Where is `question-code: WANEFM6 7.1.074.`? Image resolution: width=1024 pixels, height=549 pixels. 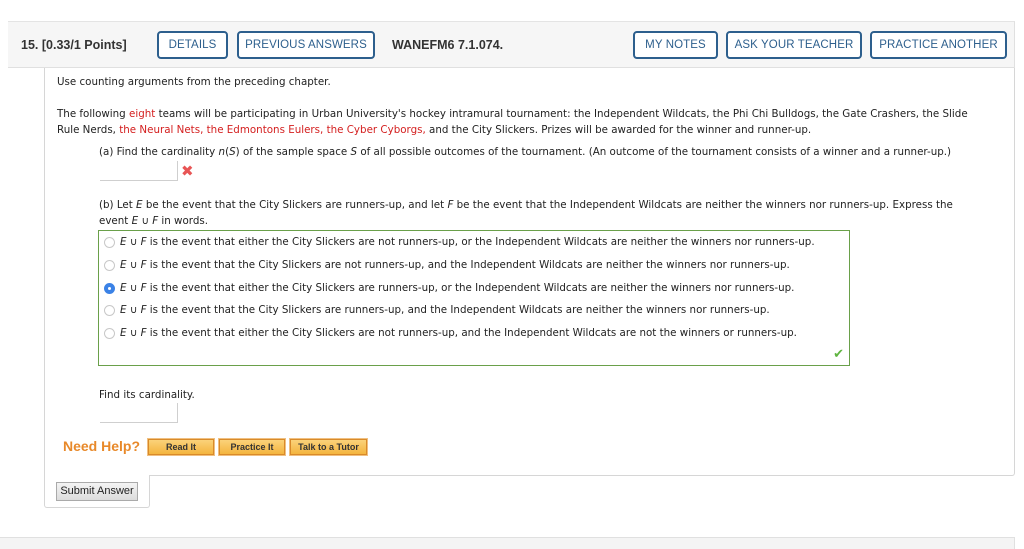 question-code: WANEFM6 7.1.074. is located at coordinates (448, 45).